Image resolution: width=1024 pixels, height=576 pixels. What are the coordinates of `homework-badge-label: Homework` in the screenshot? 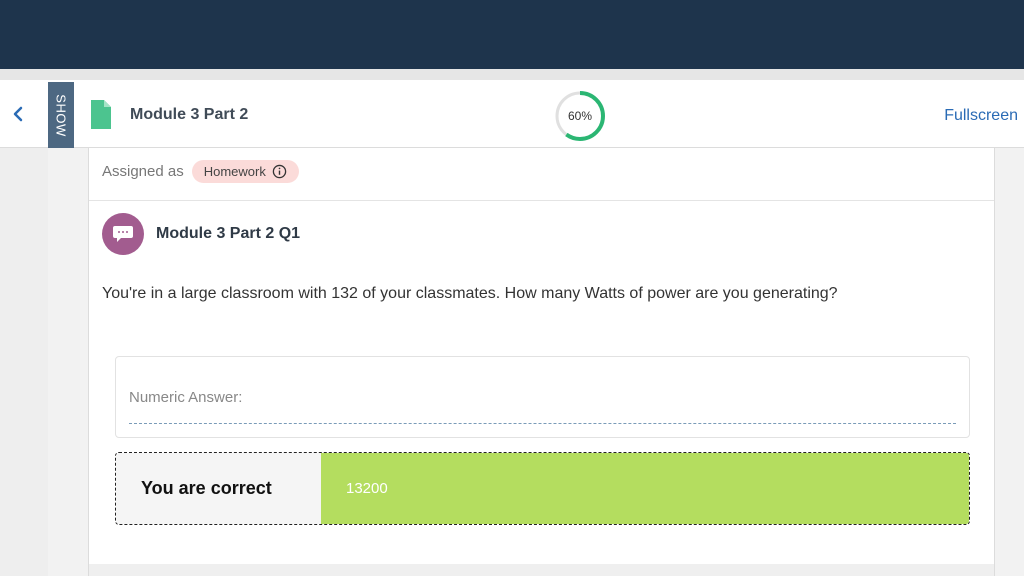 It's located at (234, 171).